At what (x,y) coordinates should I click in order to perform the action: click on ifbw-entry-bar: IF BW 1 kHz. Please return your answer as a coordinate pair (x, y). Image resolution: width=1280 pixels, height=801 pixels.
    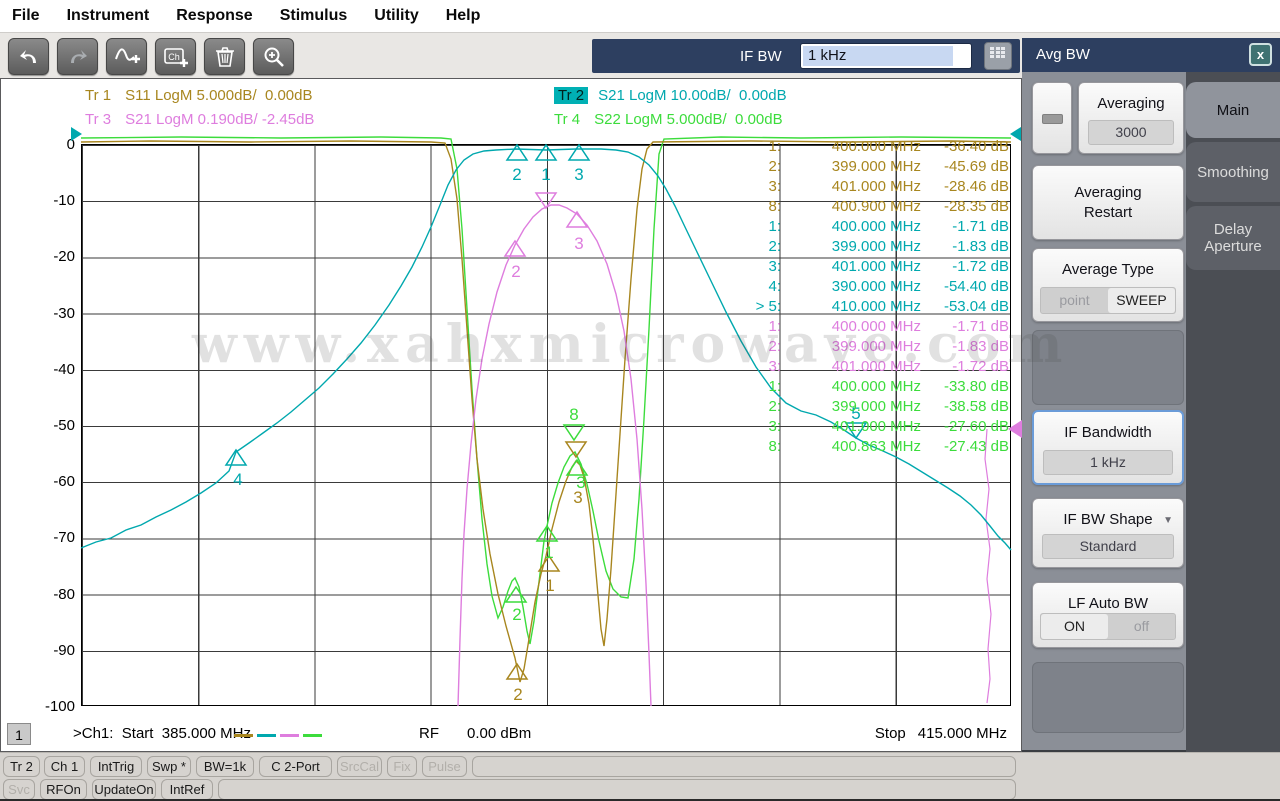
    Looking at the image, I should click on (806, 56).